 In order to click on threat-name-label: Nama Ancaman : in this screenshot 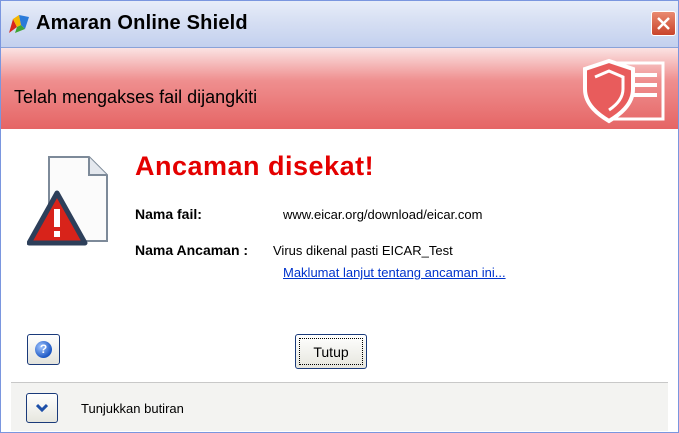, I will do `click(192, 250)`.